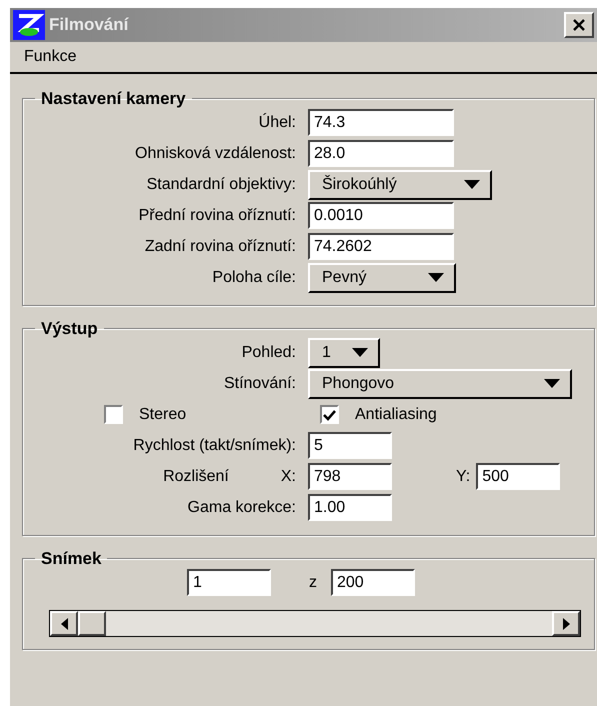  I want to click on dropdown: 1, so click(344, 353).